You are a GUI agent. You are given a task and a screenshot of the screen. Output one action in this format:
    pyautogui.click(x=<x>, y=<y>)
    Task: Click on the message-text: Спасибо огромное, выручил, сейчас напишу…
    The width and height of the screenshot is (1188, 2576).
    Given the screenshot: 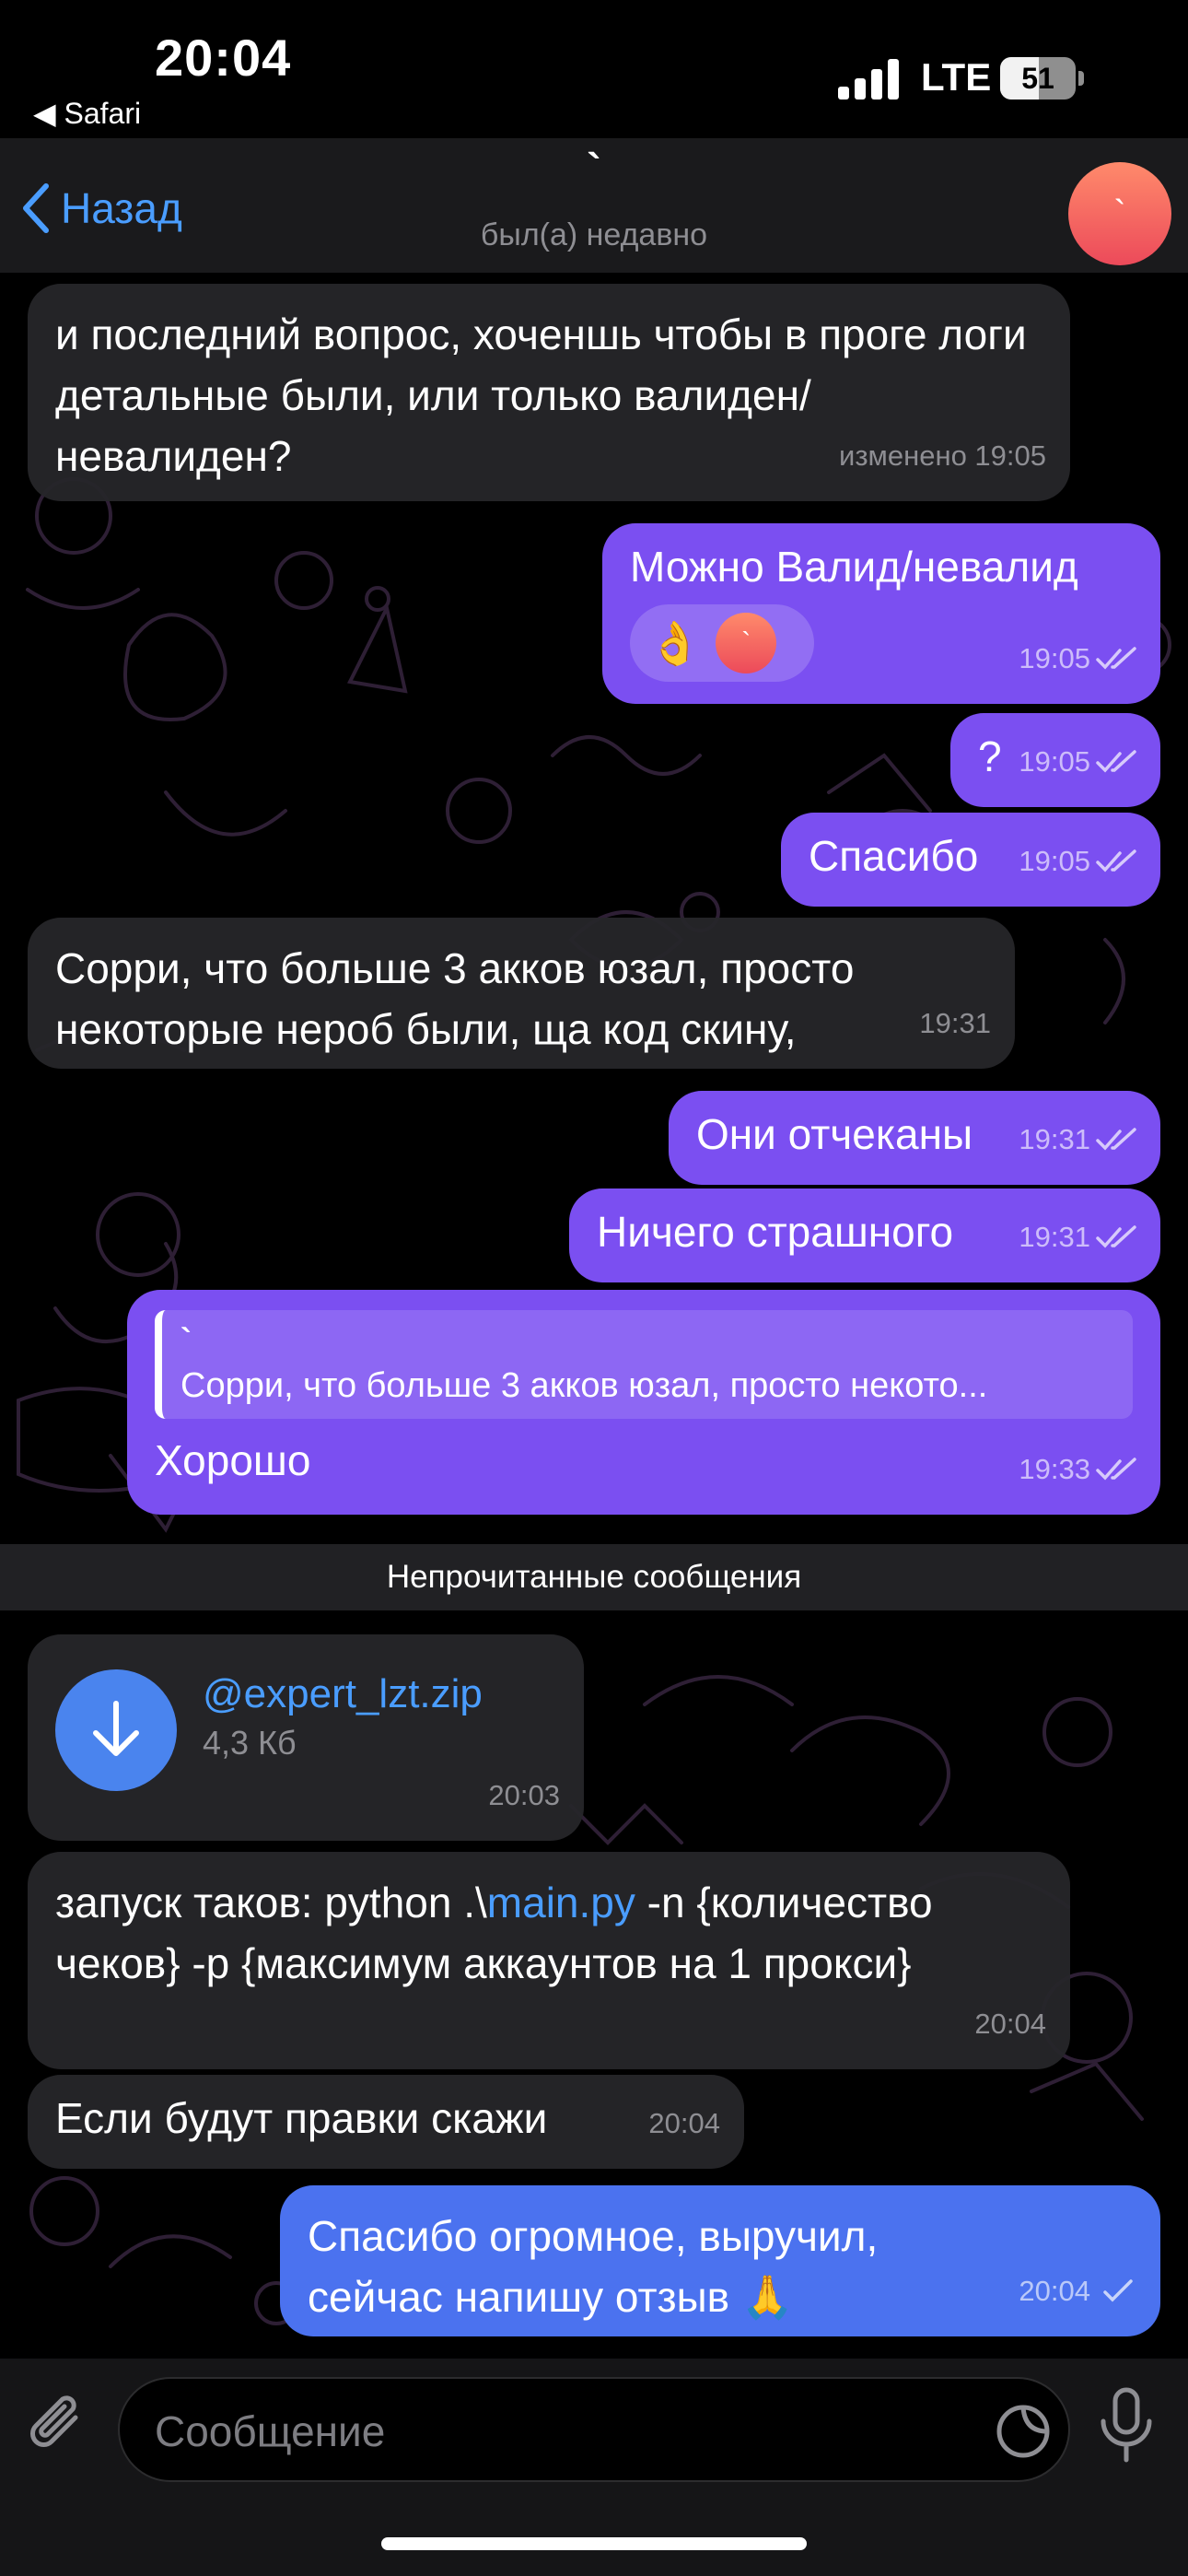 What is the action you would take?
    pyautogui.click(x=593, y=2266)
    